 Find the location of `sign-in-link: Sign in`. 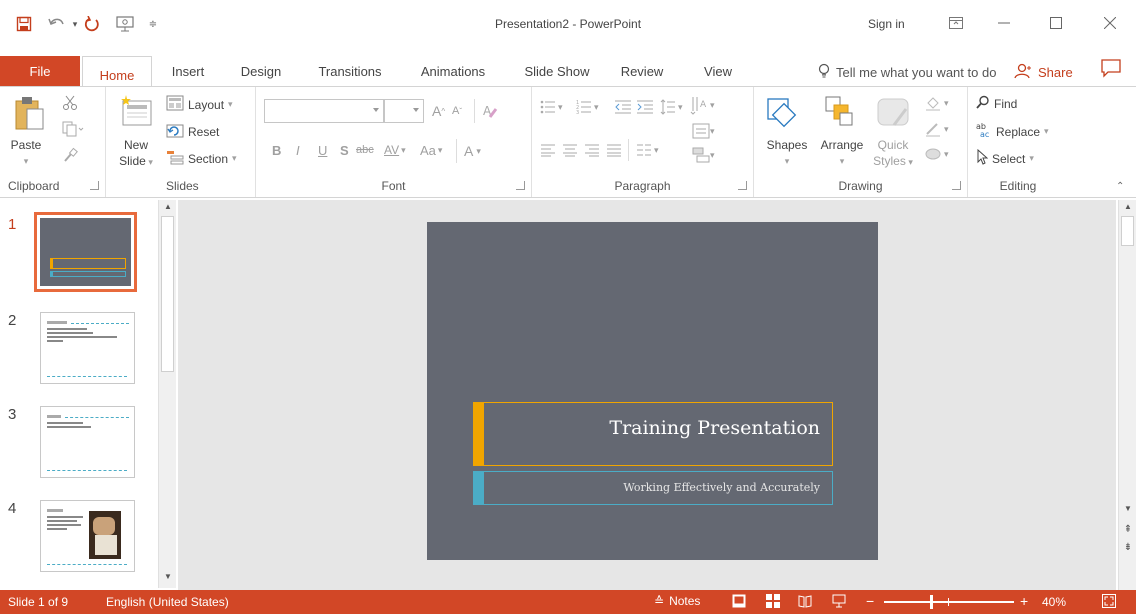

sign-in-link: Sign in is located at coordinates (886, 24).